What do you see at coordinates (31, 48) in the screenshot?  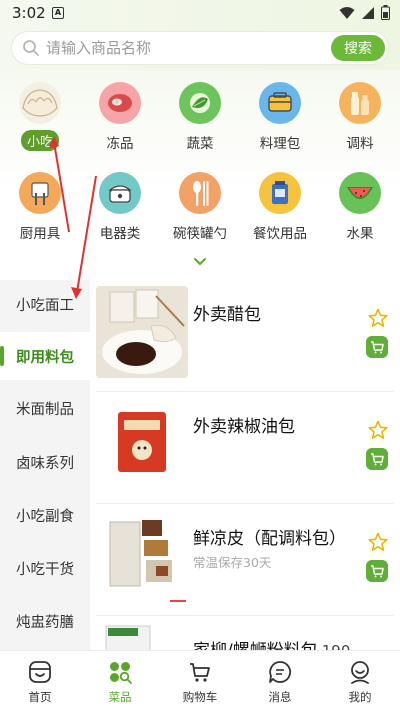 I see `search-icon` at bounding box center [31, 48].